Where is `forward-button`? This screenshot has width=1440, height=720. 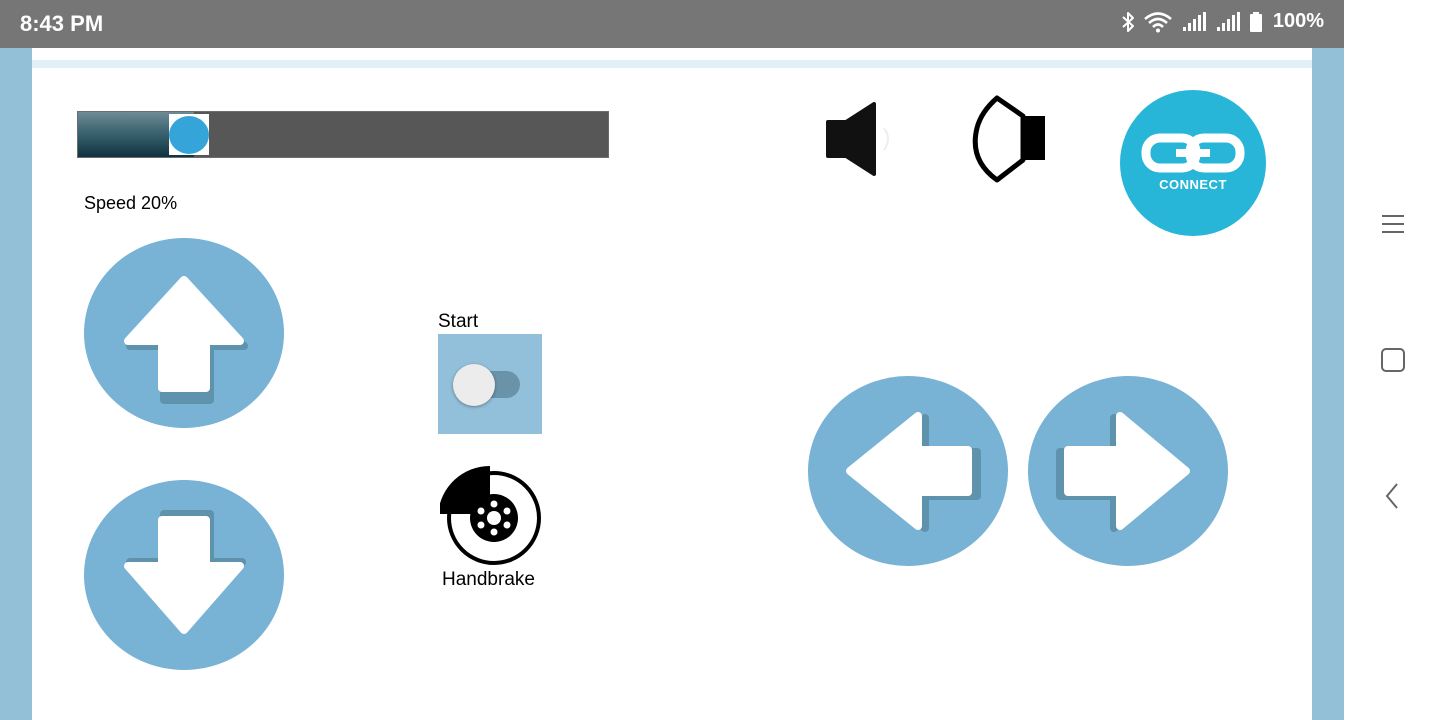
forward-button is located at coordinates (184, 333).